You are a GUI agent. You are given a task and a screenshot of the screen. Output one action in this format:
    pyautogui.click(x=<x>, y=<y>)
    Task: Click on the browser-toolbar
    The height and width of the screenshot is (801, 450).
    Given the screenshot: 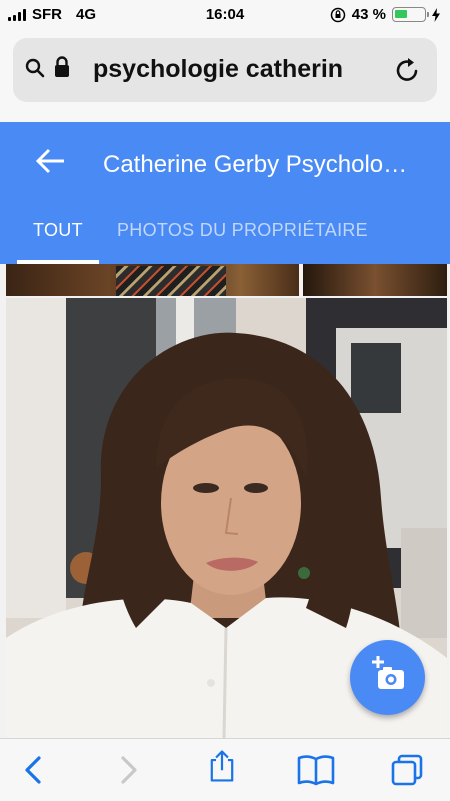 What is the action you would take?
    pyautogui.click(x=225, y=769)
    